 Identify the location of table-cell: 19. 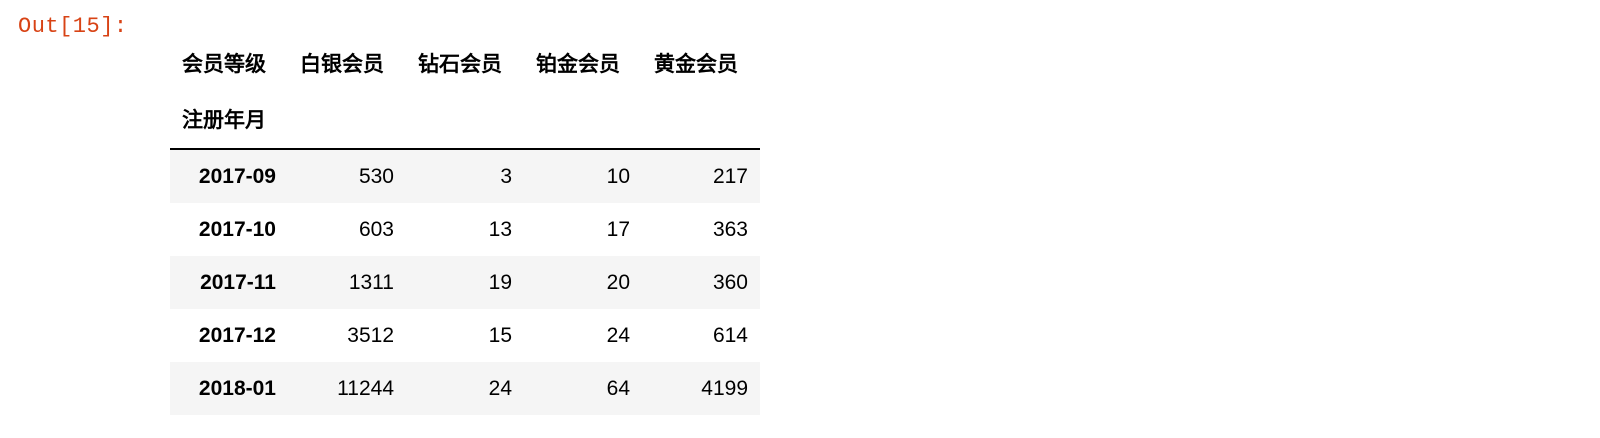
(500, 282).